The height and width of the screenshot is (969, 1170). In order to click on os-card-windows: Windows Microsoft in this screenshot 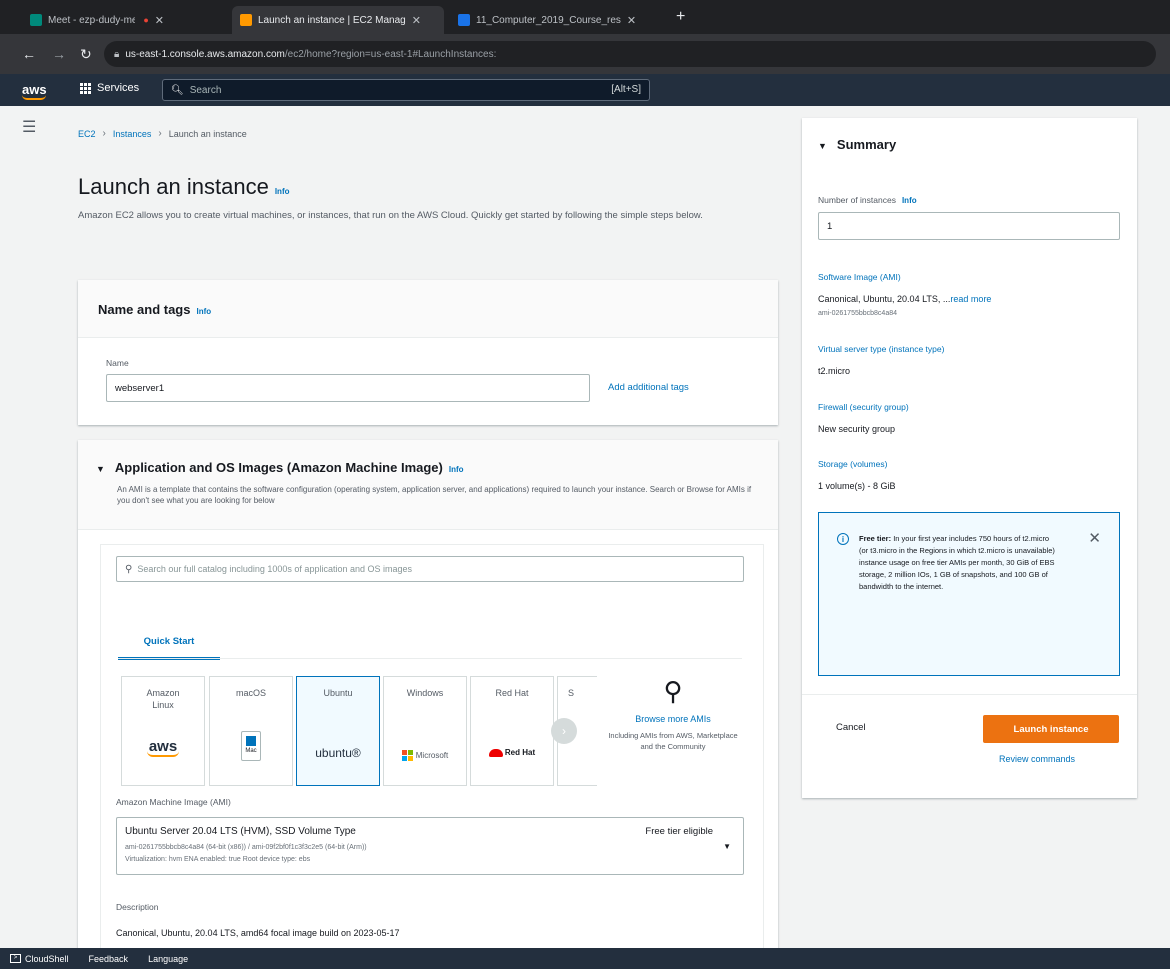, I will do `click(425, 731)`.